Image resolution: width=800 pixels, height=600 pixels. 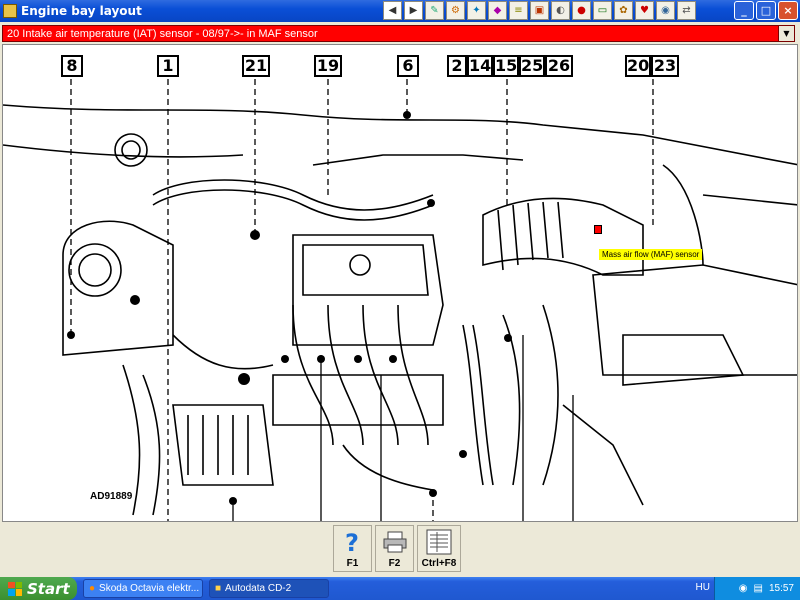 I want to click on network-icon: ▤, so click(x=758, y=588).